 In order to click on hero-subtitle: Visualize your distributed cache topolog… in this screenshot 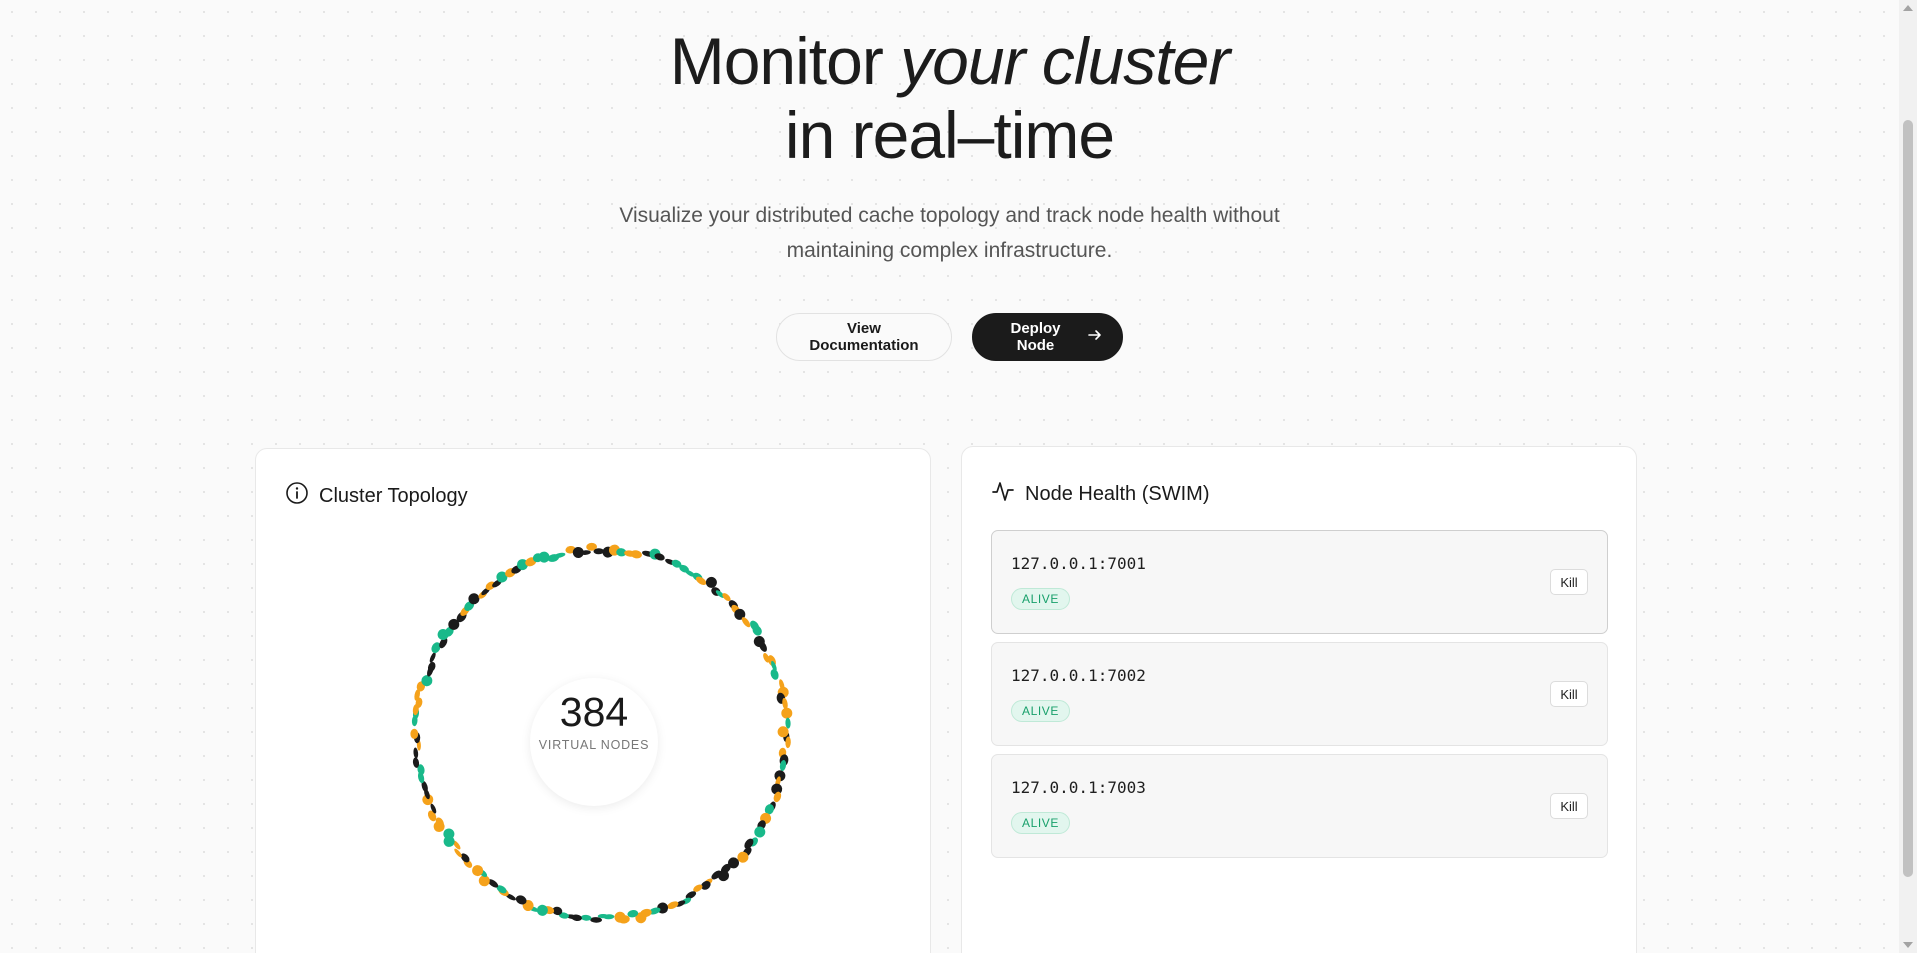, I will do `click(949, 233)`.